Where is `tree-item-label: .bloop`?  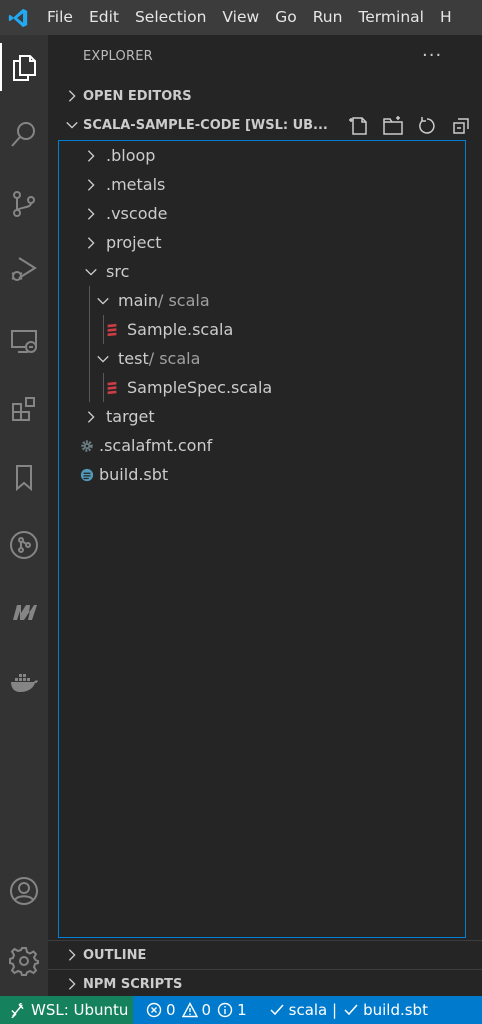 tree-item-label: .bloop is located at coordinates (131, 155).